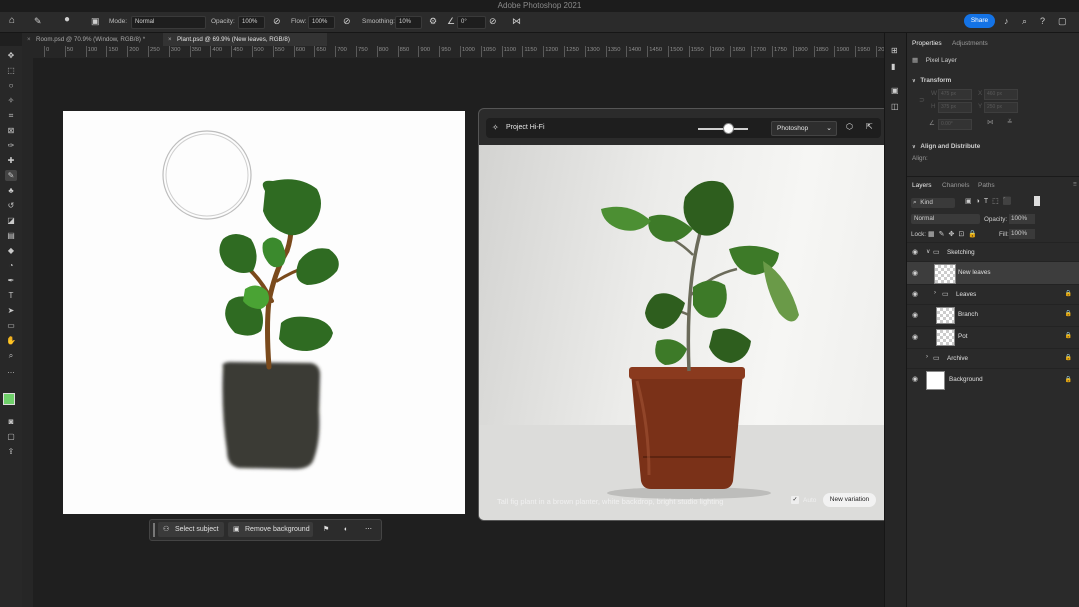 Image resolution: width=1079 pixels, height=607 pixels. What do you see at coordinates (11, 436) in the screenshot?
I see `screen-mode-icon: ▢` at bounding box center [11, 436].